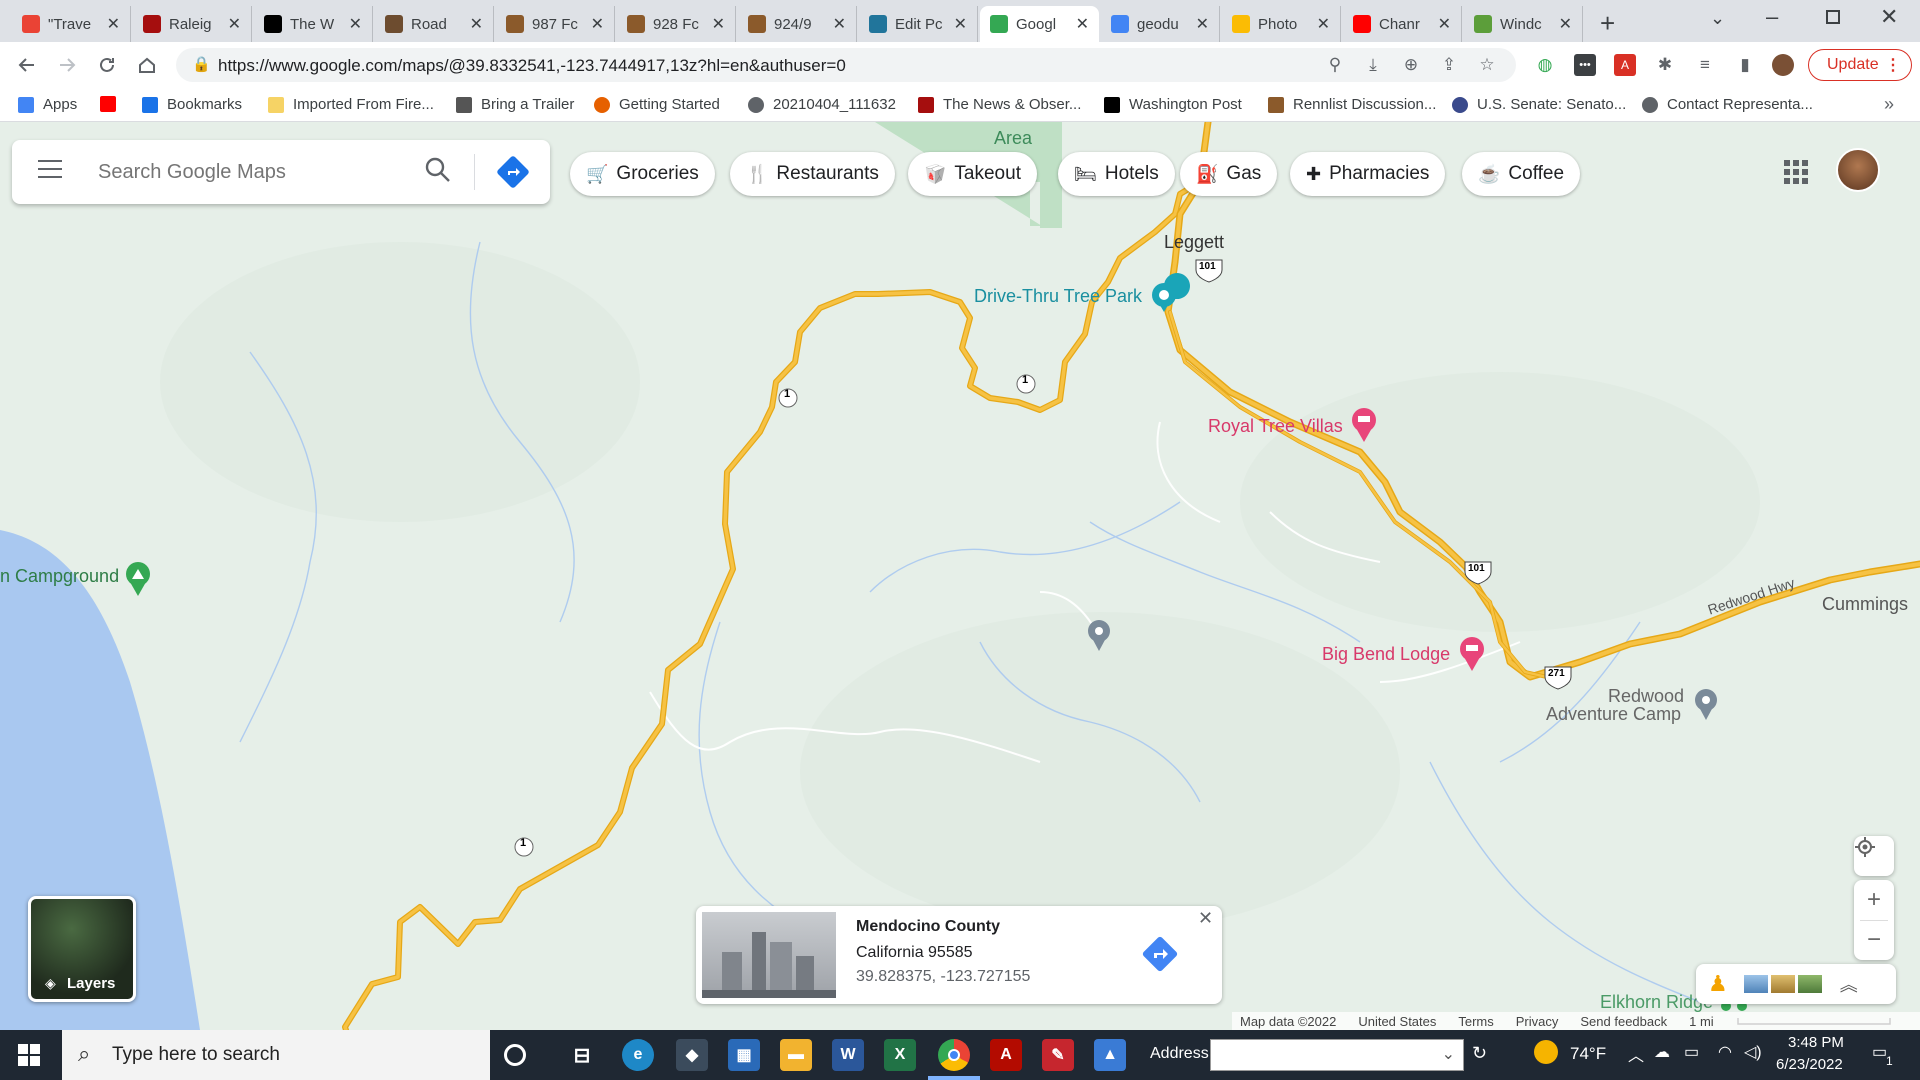 This screenshot has height=1080, width=1920. I want to click on browser-tab: 987 Fc ✕, so click(555, 24).